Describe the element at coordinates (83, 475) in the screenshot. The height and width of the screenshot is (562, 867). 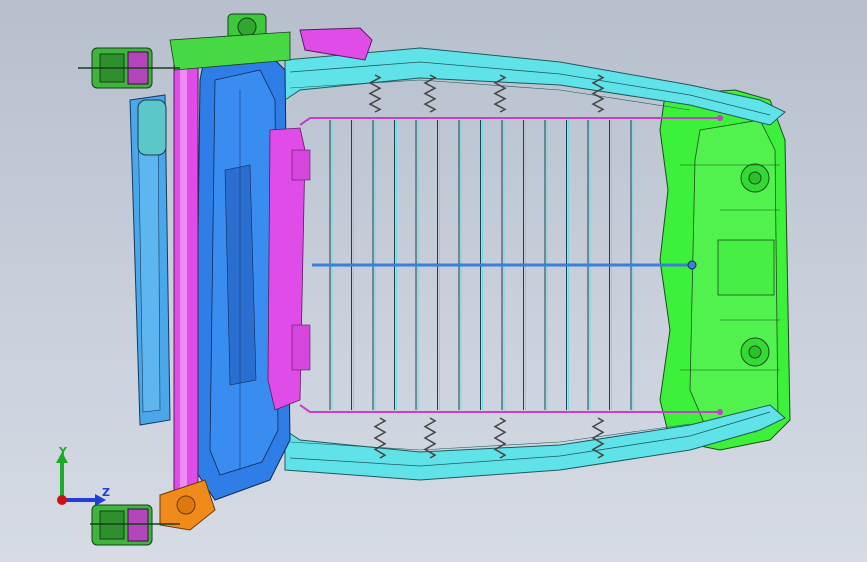
I see `axis-triad: Y Z` at that location.